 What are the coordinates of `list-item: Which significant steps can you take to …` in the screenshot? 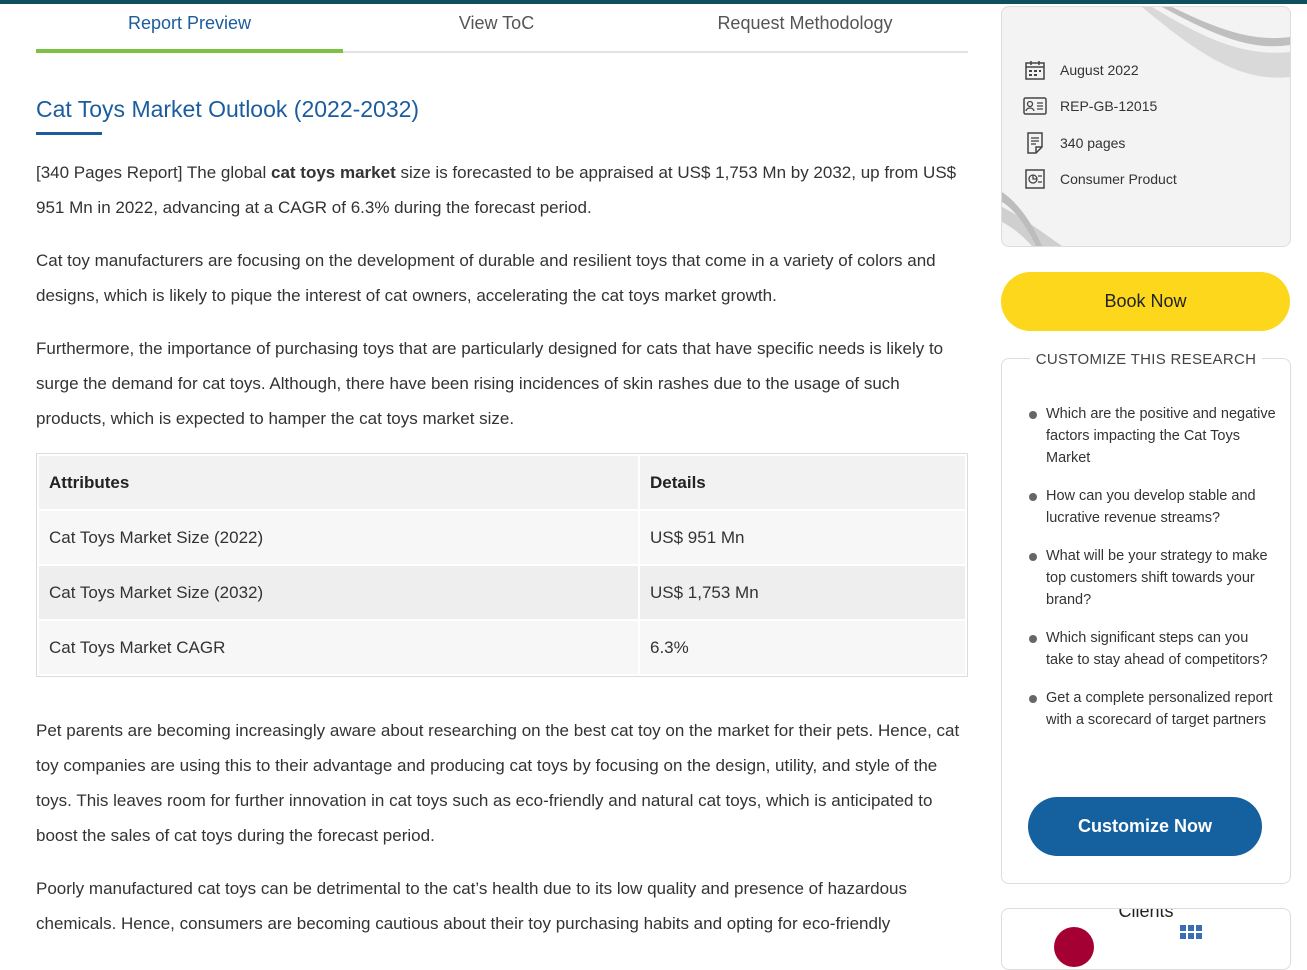 It's located at (1153, 649).